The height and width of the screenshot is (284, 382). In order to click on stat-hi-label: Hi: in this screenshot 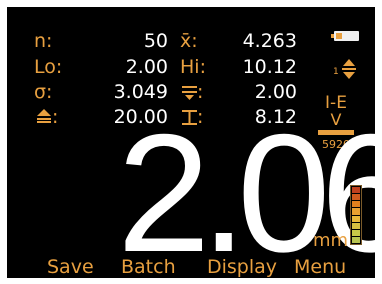, I will do `click(193, 67)`.